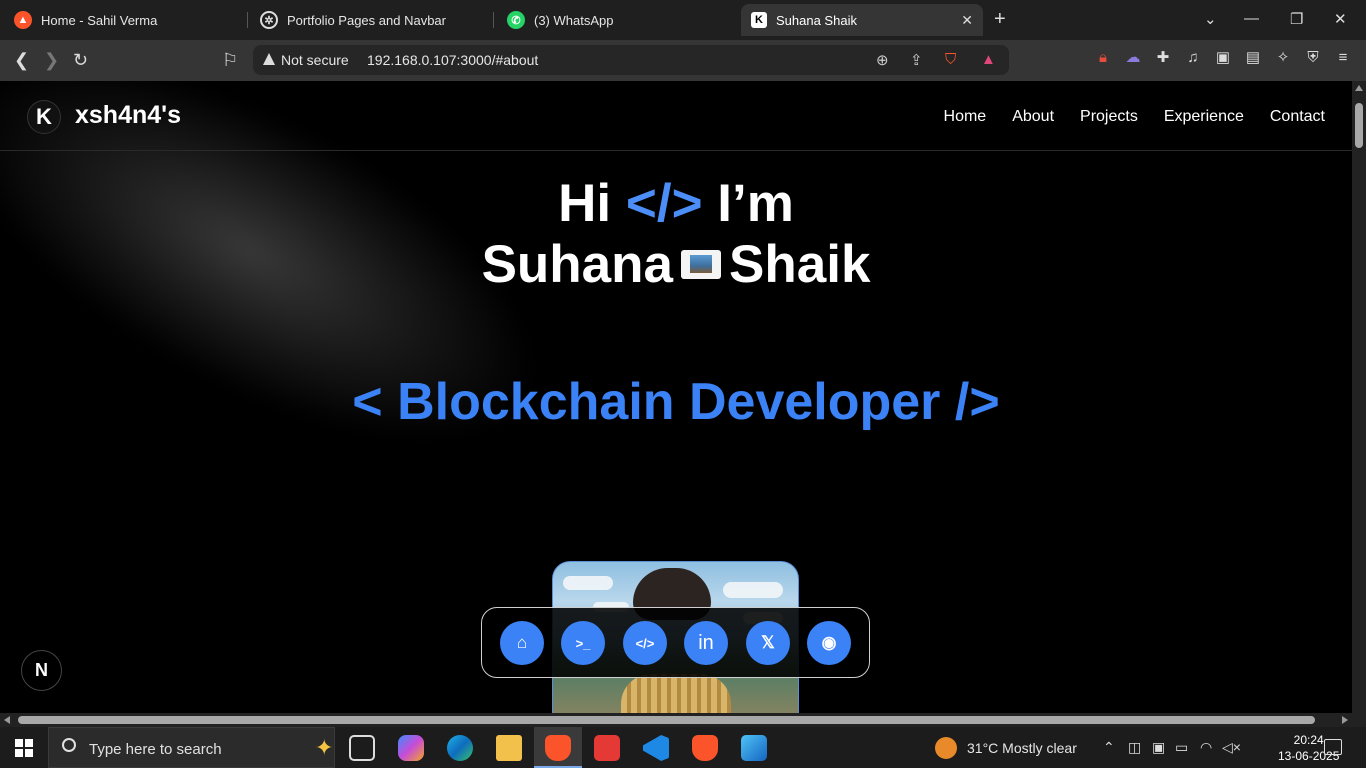 The height and width of the screenshot is (768, 1366). What do you see at coordinates (1313, 58) in the screenshot?
I see `vpn-shield-icon: ⛨` at bounding box center [1313, 58].